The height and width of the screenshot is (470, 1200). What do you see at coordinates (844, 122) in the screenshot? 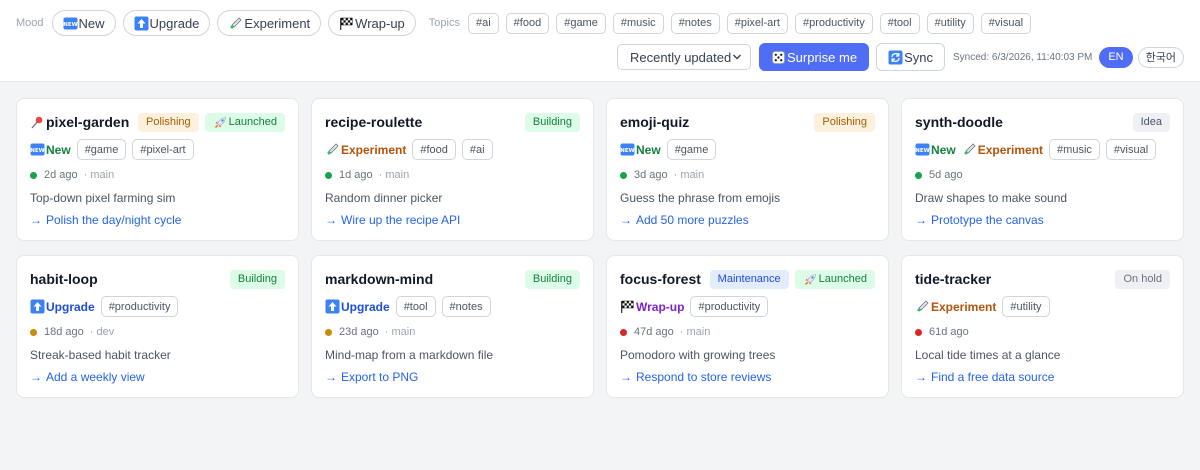
I see `status-badge: Polishing` at bounding box center [844, 122].